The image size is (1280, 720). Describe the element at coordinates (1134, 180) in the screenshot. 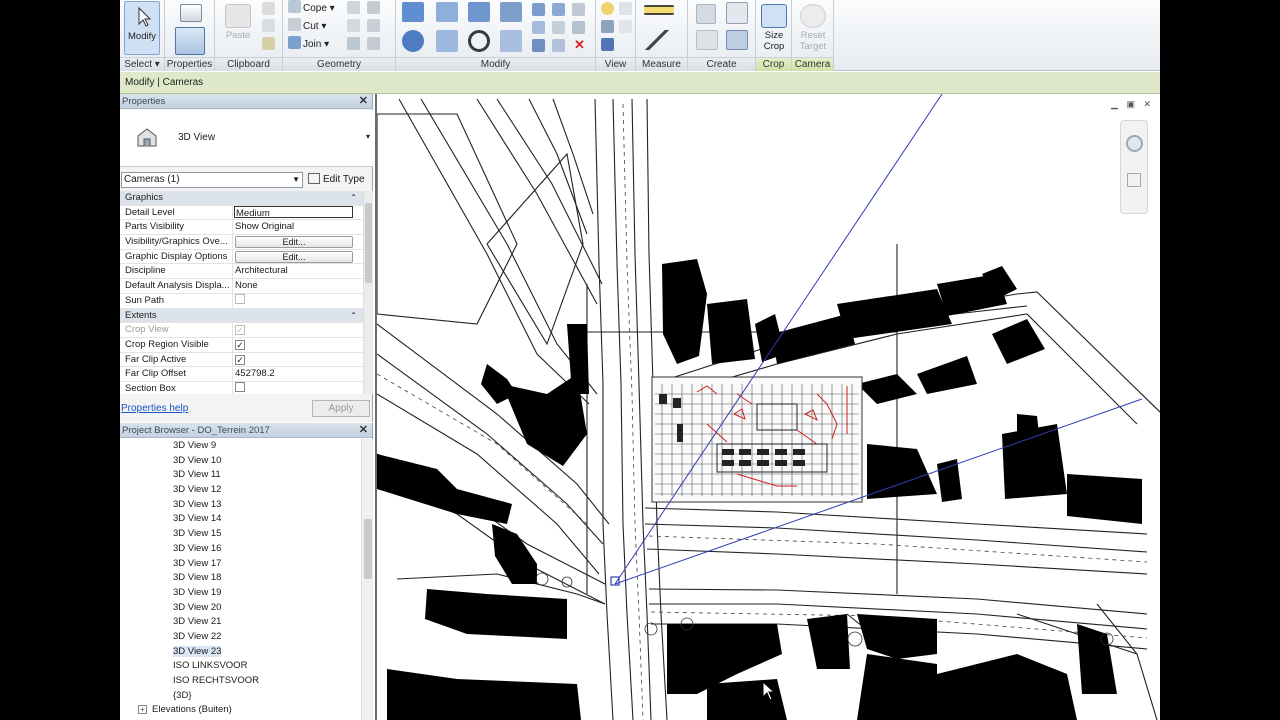

I see `zoom-icon` at that location.